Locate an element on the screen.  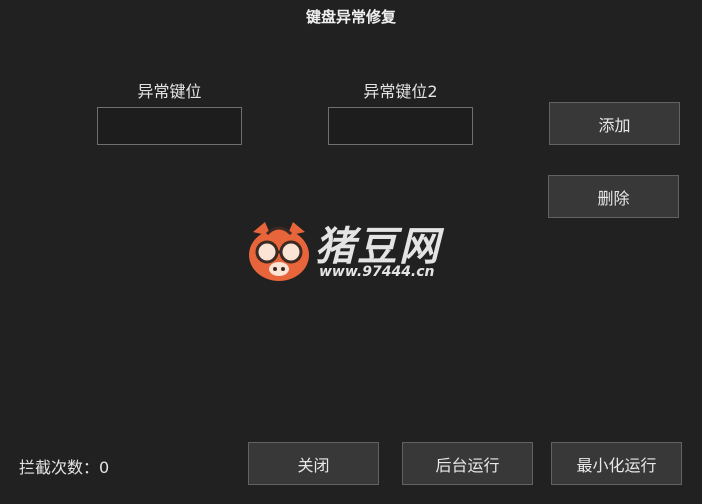
window-title: 键盘异常修复 is located at coordinates (350, 17).